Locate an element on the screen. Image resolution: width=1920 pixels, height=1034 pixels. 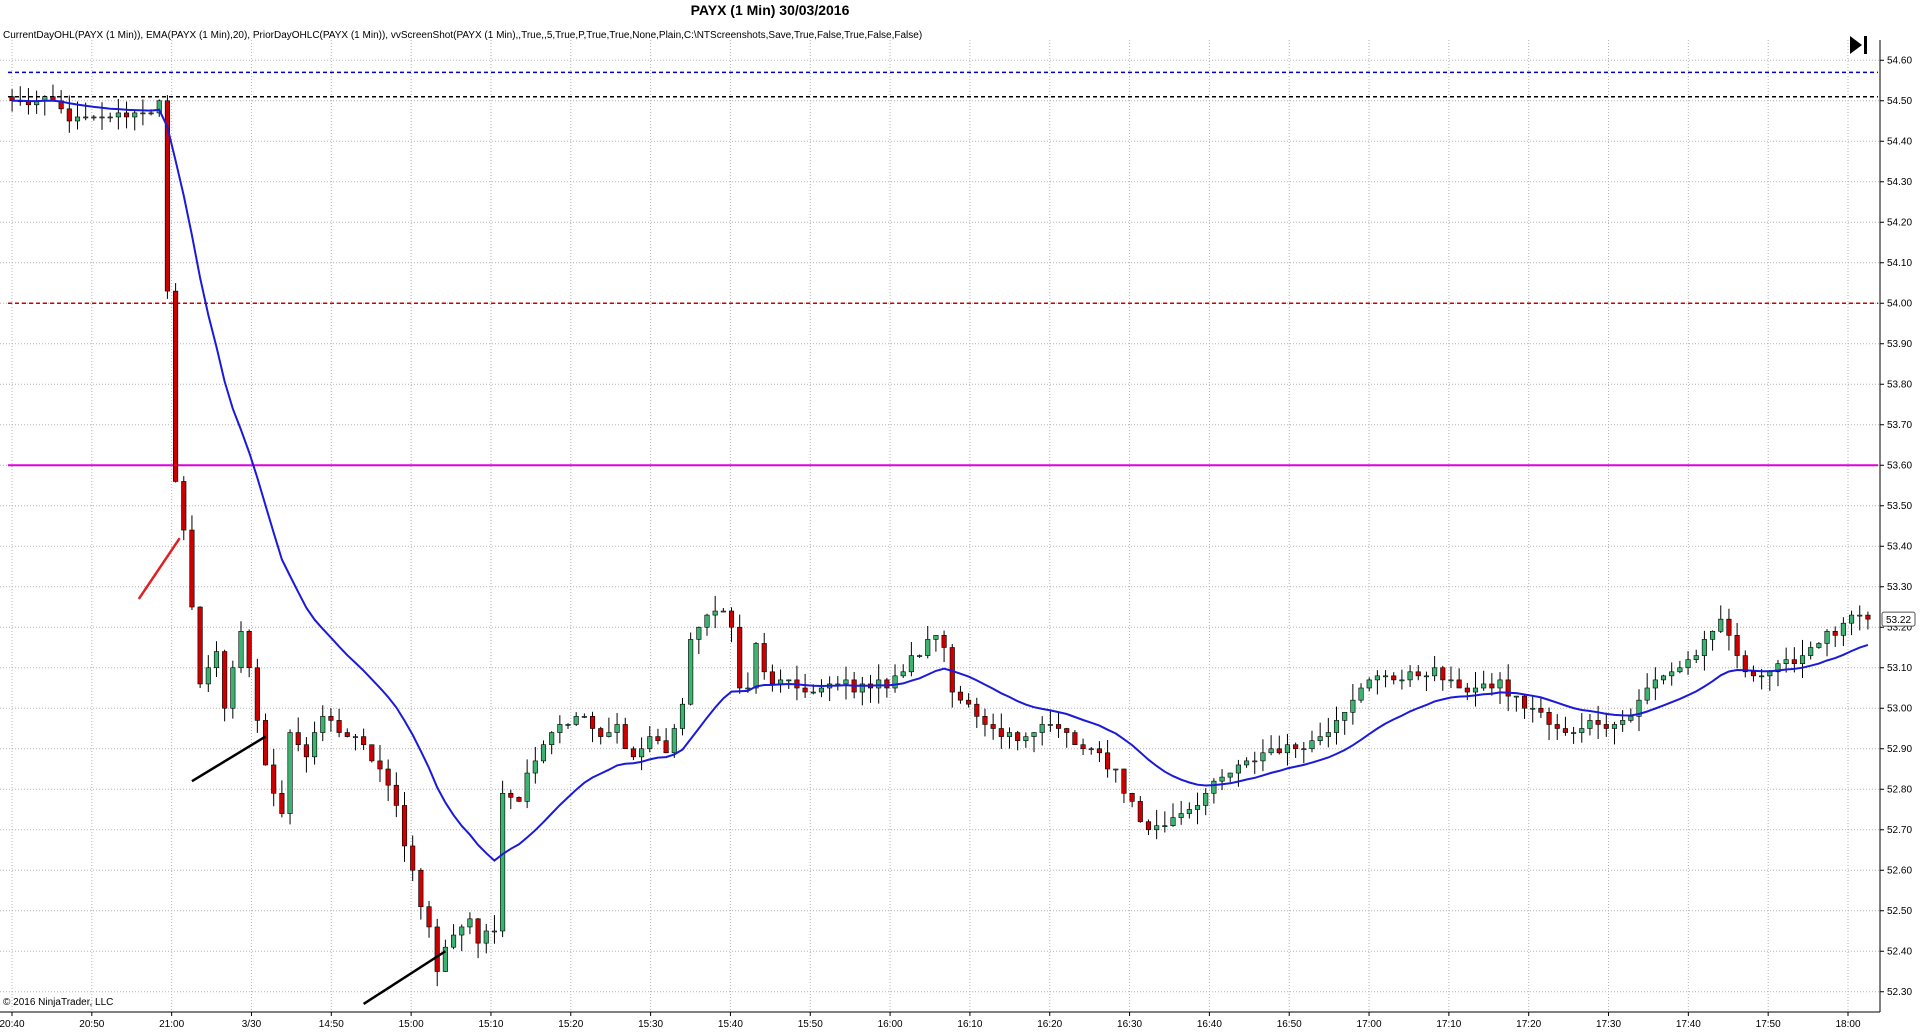
y-tick-label: 52.70 is located at coordinates (1899, 830).